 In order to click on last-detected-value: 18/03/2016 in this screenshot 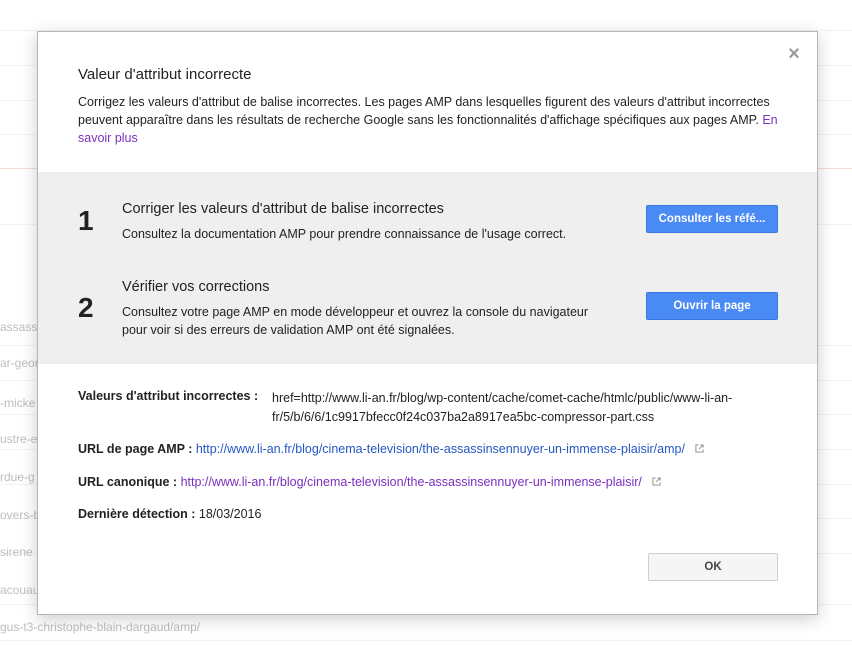, I will do `click(230, 514)`.